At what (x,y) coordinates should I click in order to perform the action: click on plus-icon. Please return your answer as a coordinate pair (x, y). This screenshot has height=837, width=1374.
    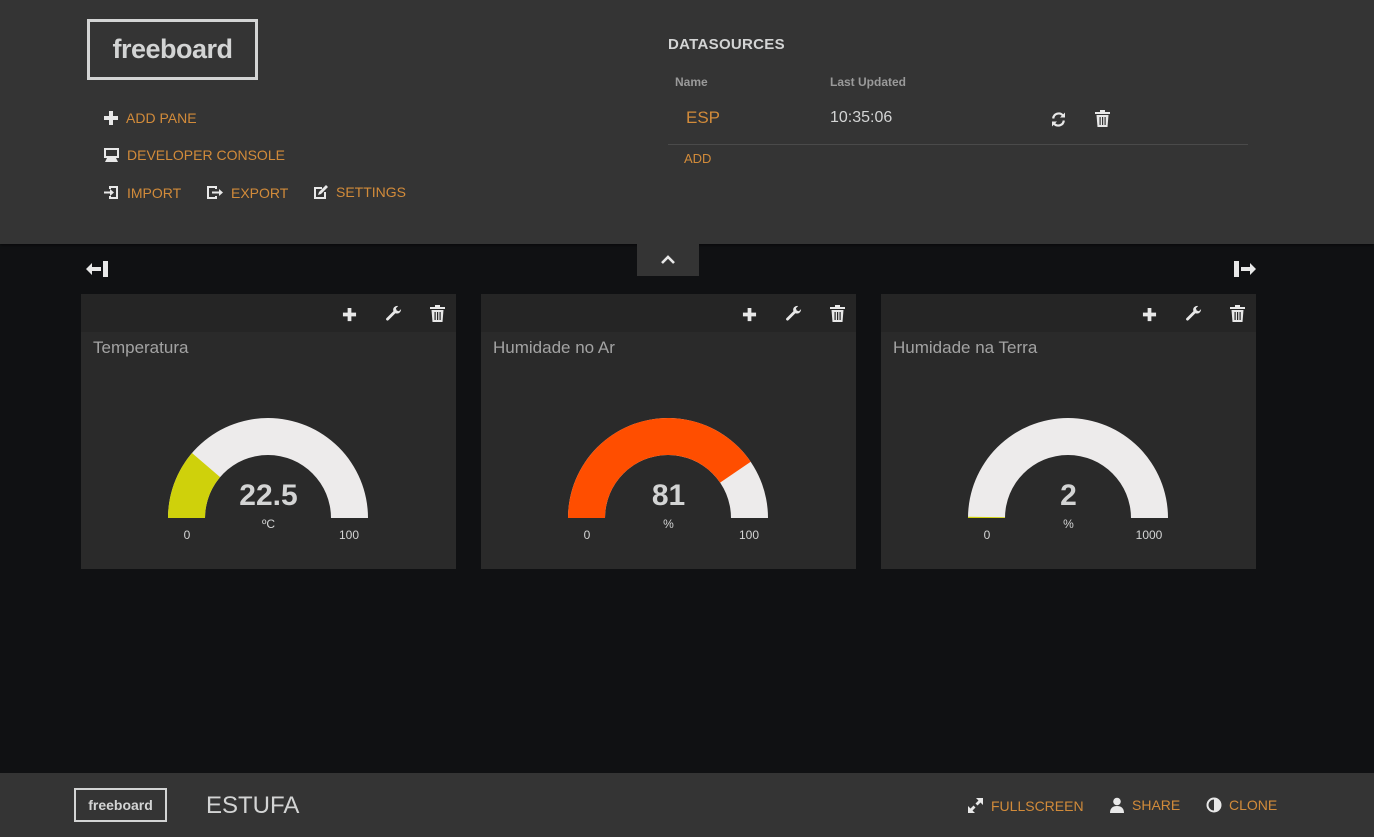
    Looking at the image, I should click on (111, 118).